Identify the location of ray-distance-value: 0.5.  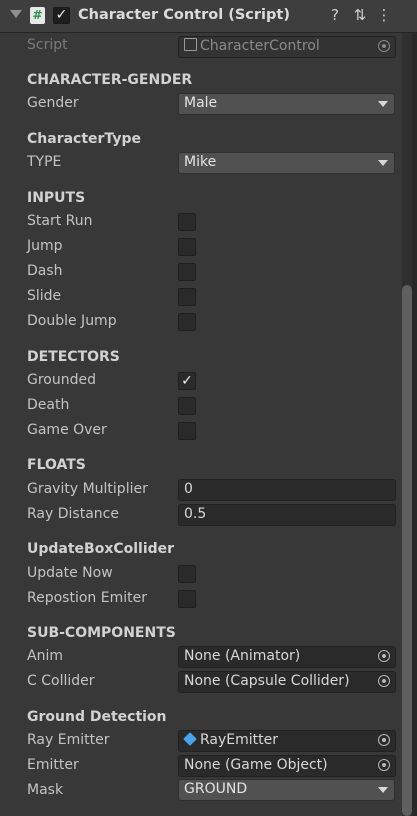
(195, 514).